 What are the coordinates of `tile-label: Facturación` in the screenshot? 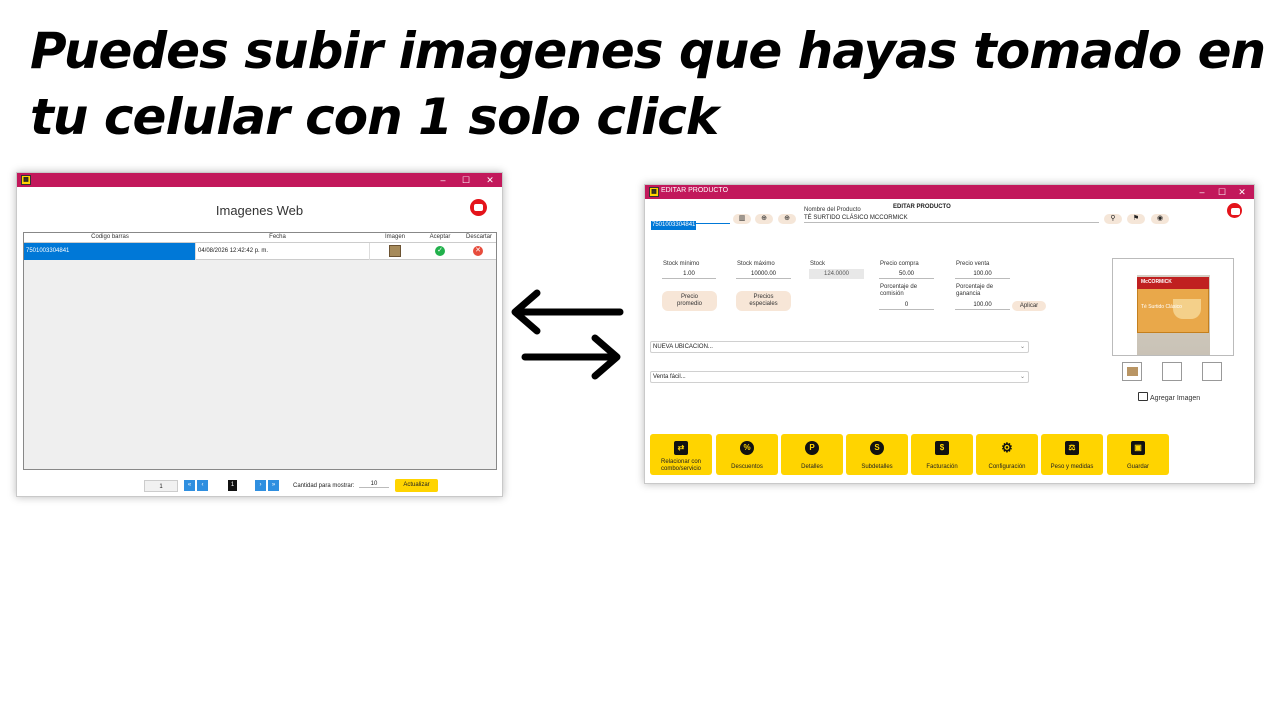 It's located at (942, 467).